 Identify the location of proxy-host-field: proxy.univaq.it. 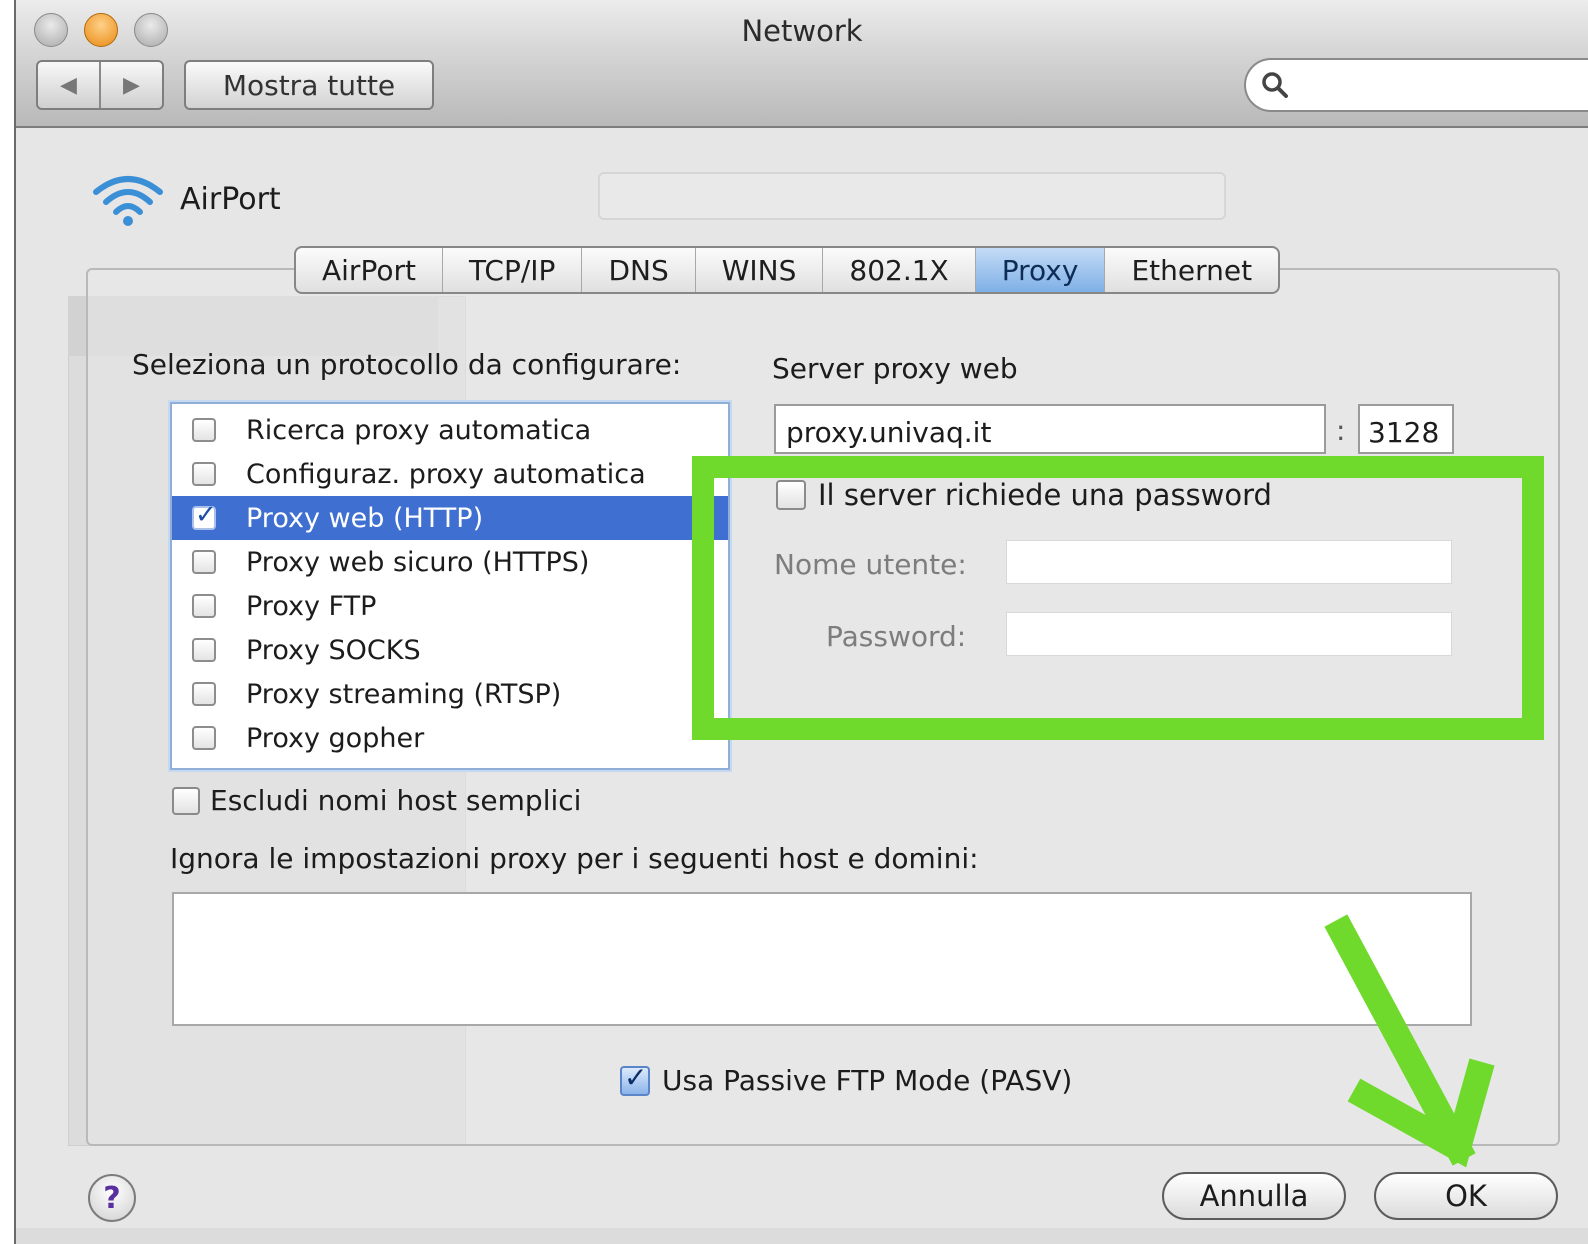
(1050, 429).